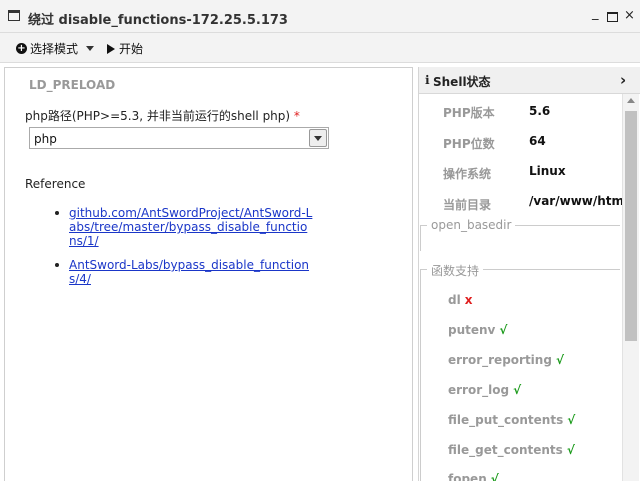  What do you see at coordinates (612, 17) in the screenshot?
I see `maximize-button` at bounding box center [612, 17].